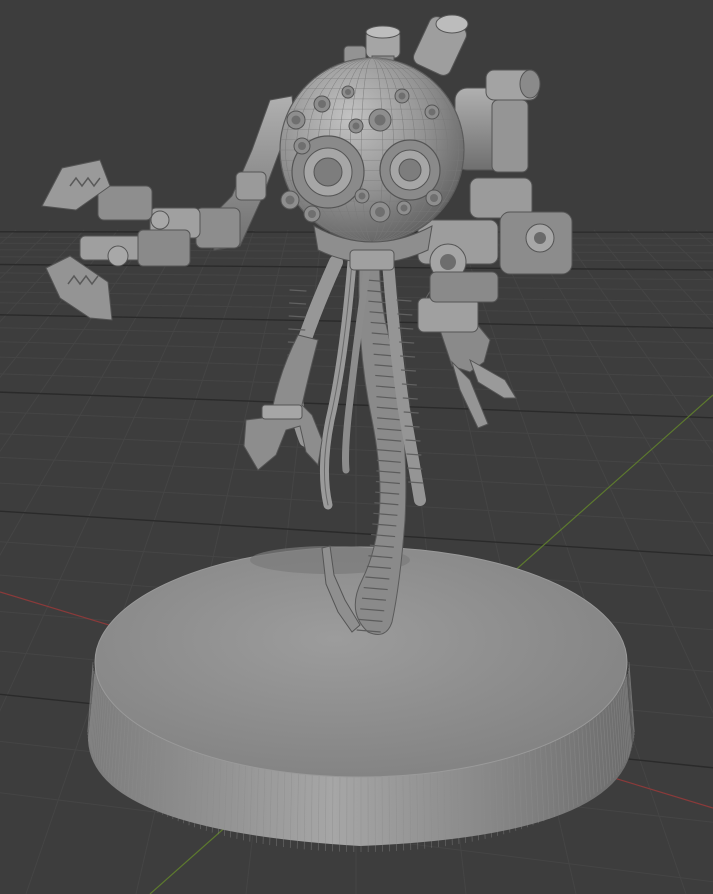  What do you see at coordinates (283, 402) in the screenshot?
I see `model-pincer-left` at bounding box center [283, 402].